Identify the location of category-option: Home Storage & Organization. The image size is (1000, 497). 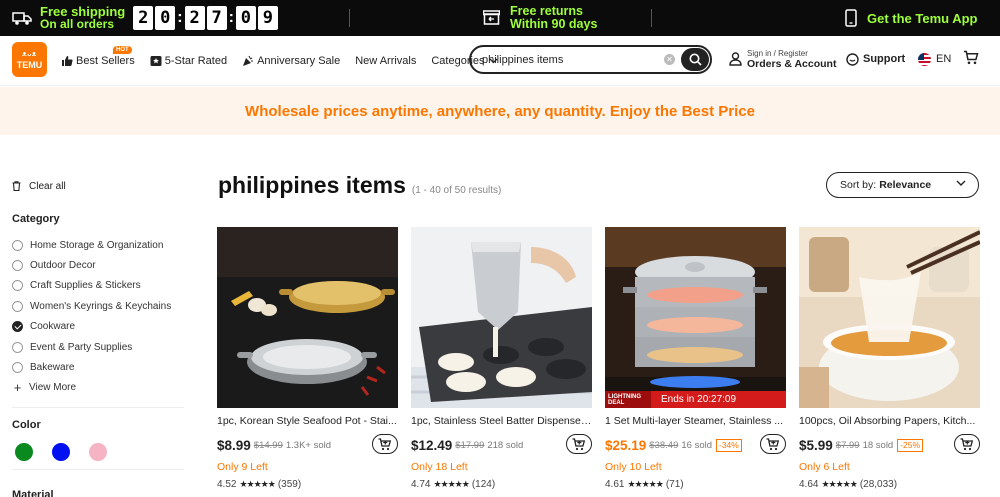
(98, 245).